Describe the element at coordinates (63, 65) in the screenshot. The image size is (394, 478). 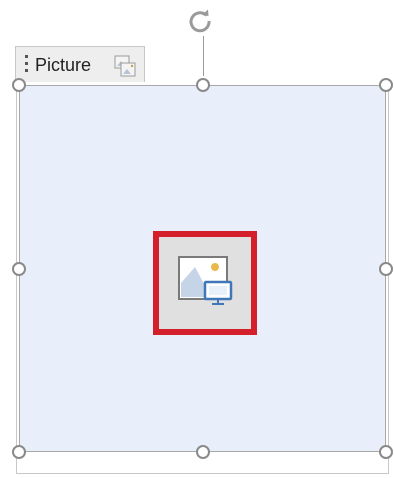
I see `content-control-title: Picture` at that location.